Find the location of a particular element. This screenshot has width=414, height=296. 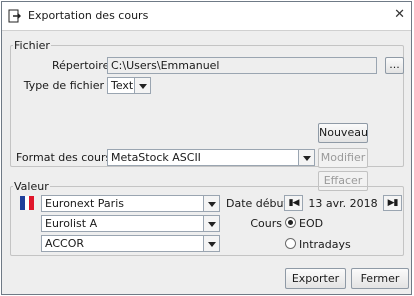

date-debut-label: Date début is located at coordinates (257, 203).